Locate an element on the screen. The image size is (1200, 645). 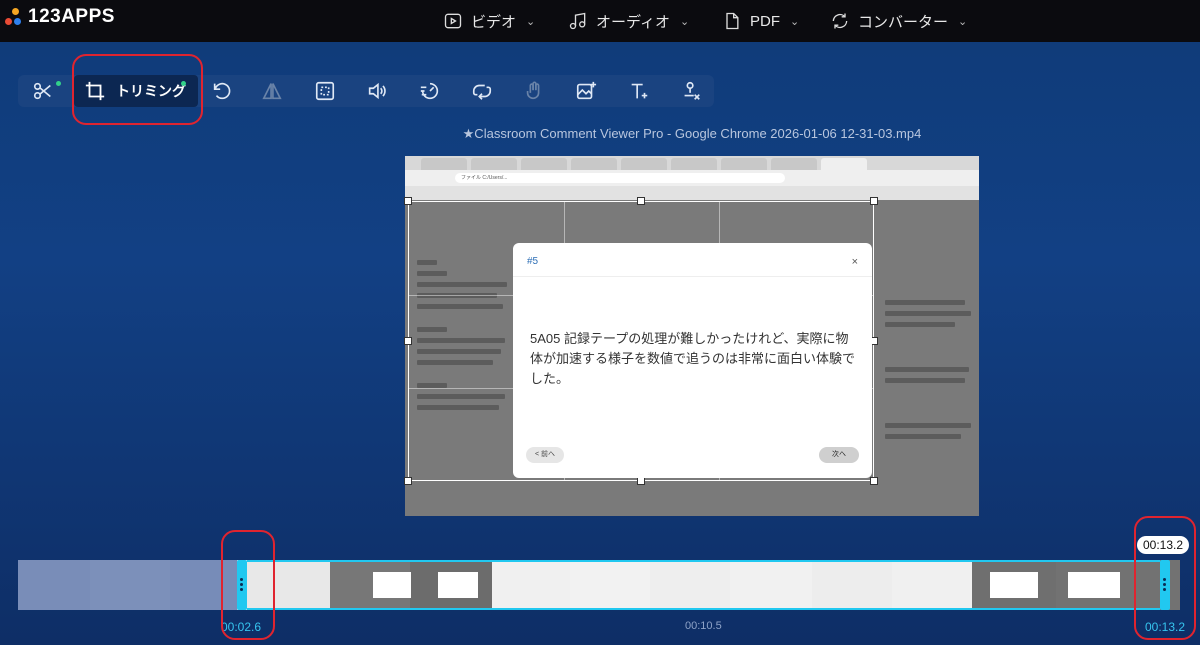
remove-logo-icon is located at coordinates (692, 90).